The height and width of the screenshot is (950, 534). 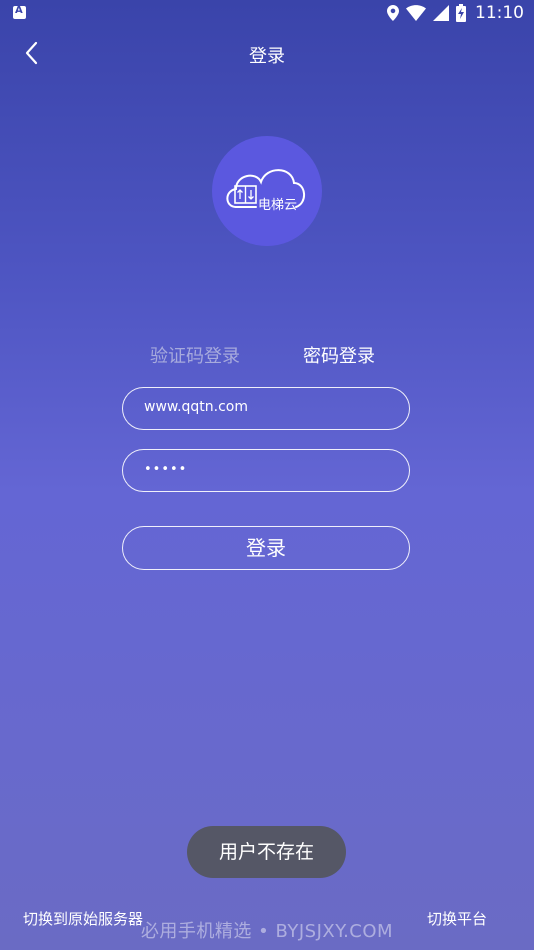 I want to click on tab-password-login: 密码登录, so click(x=339, y=355).